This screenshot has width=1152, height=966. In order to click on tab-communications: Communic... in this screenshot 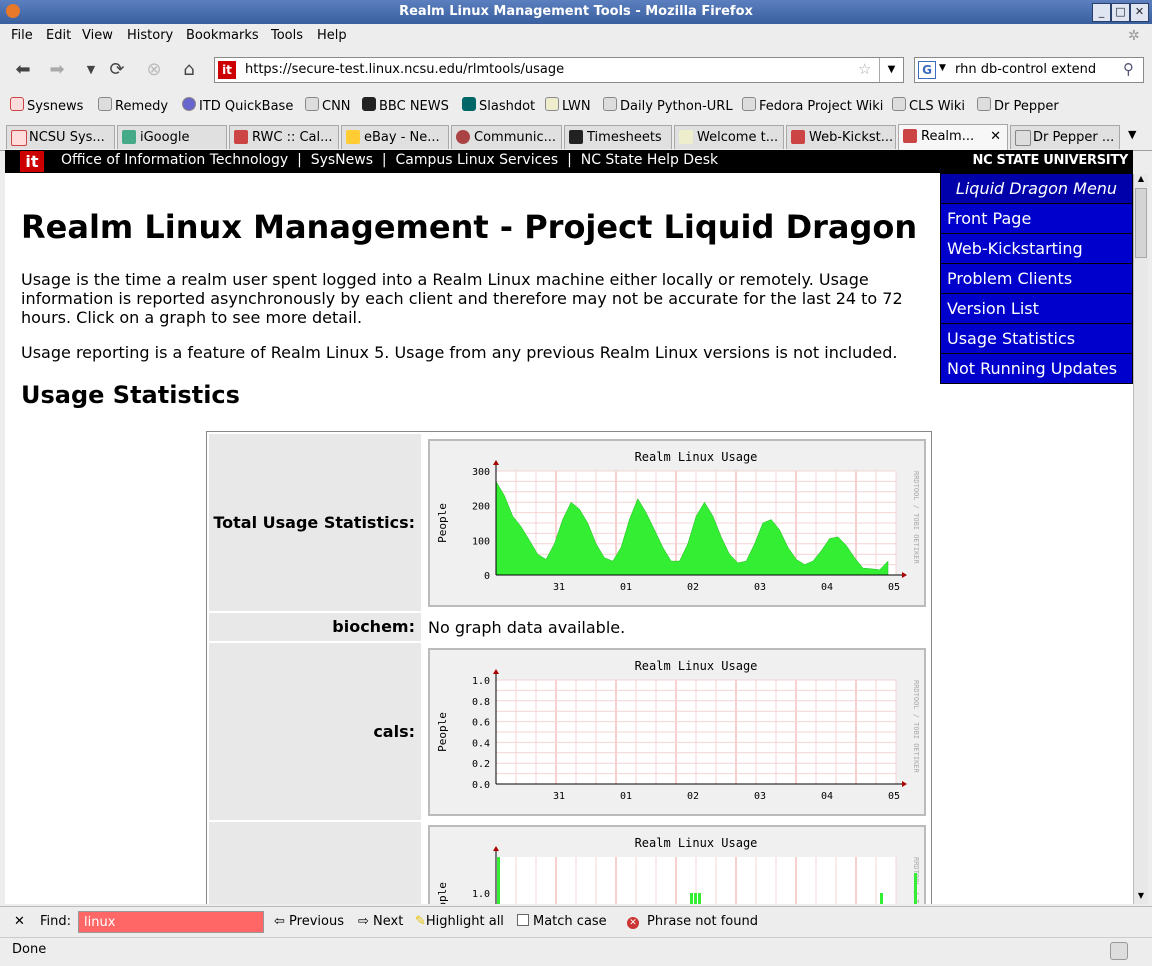, I will do `click(506, 137)`.